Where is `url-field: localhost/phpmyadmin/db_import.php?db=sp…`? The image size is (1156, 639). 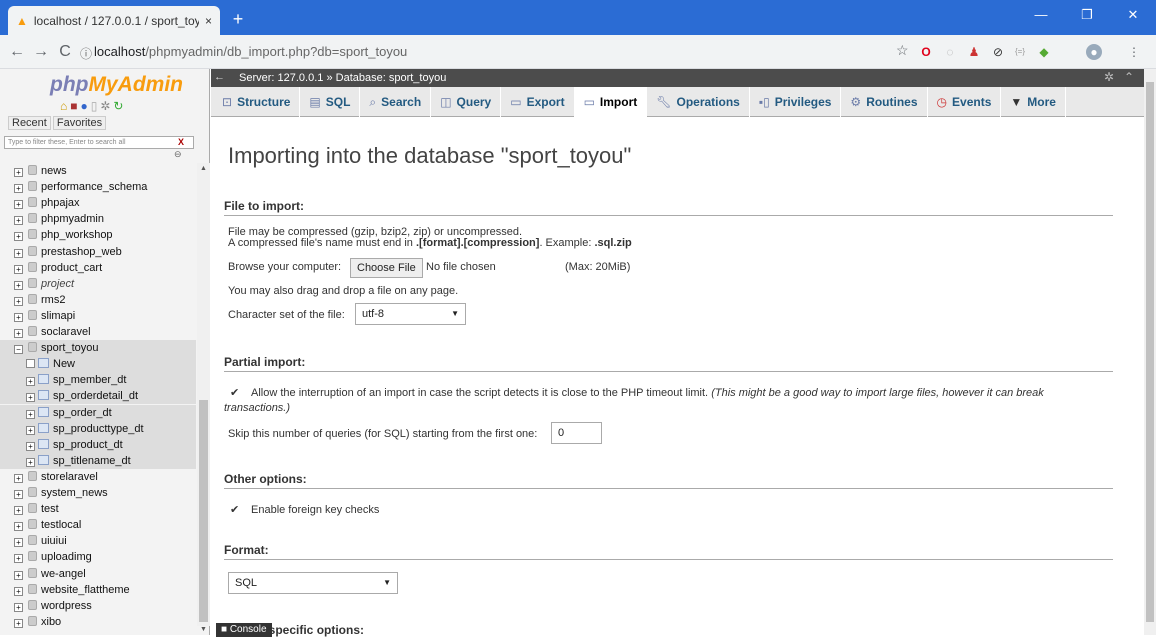 url-field: localhost/phpmyadmin/db_import.php?db=sp… is located at coordinates (494, 52).